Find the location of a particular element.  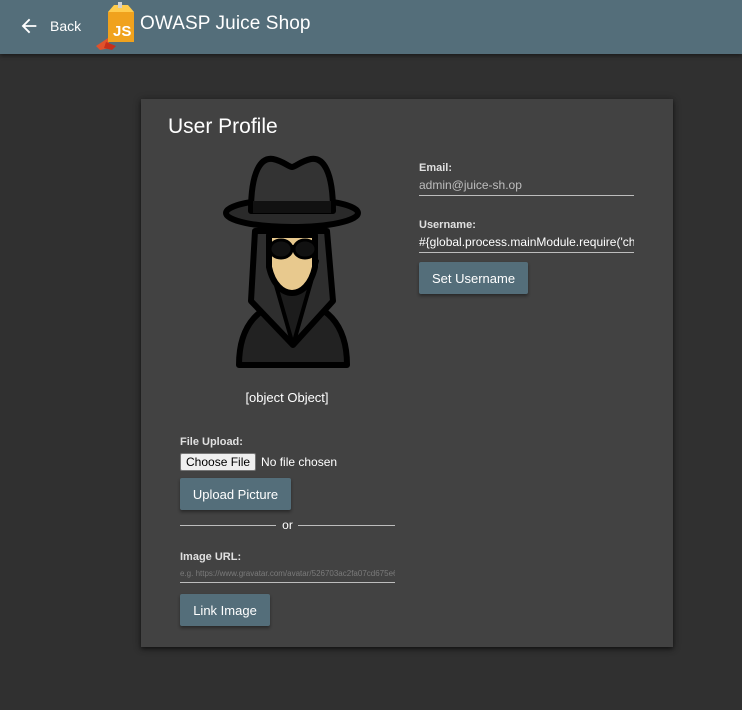

set-username-button: Set Username is located at coordinates (473, 278).